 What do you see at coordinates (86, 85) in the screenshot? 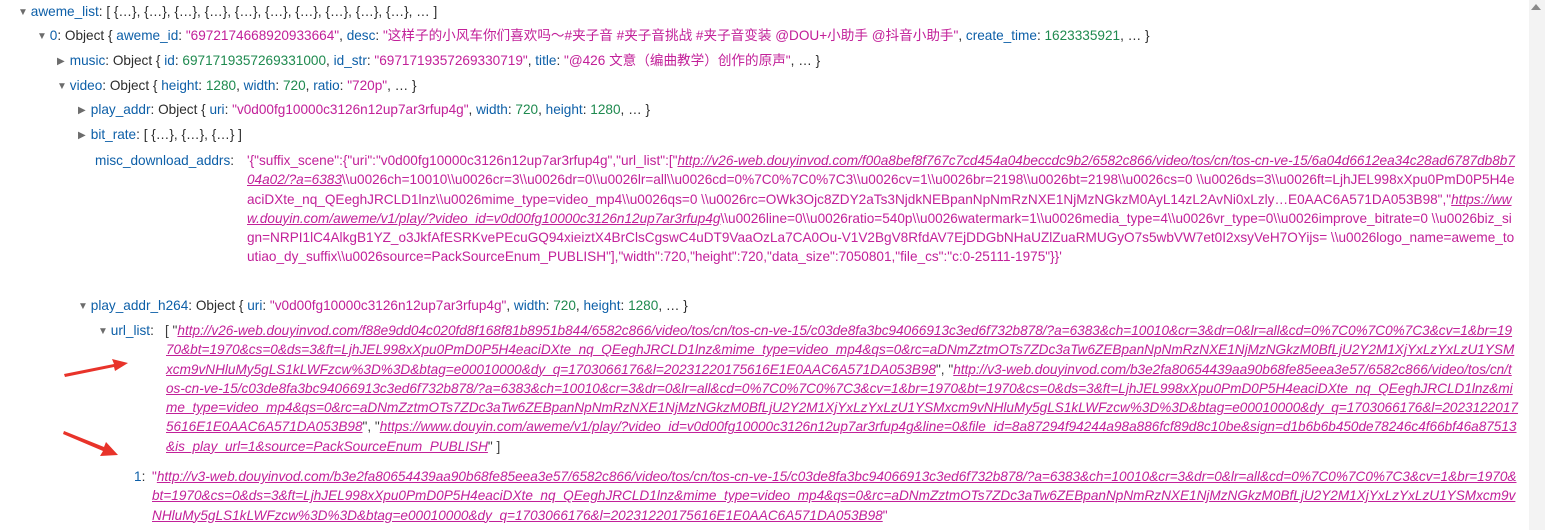
I see `property-key: video` at bounding box center [86, 85].